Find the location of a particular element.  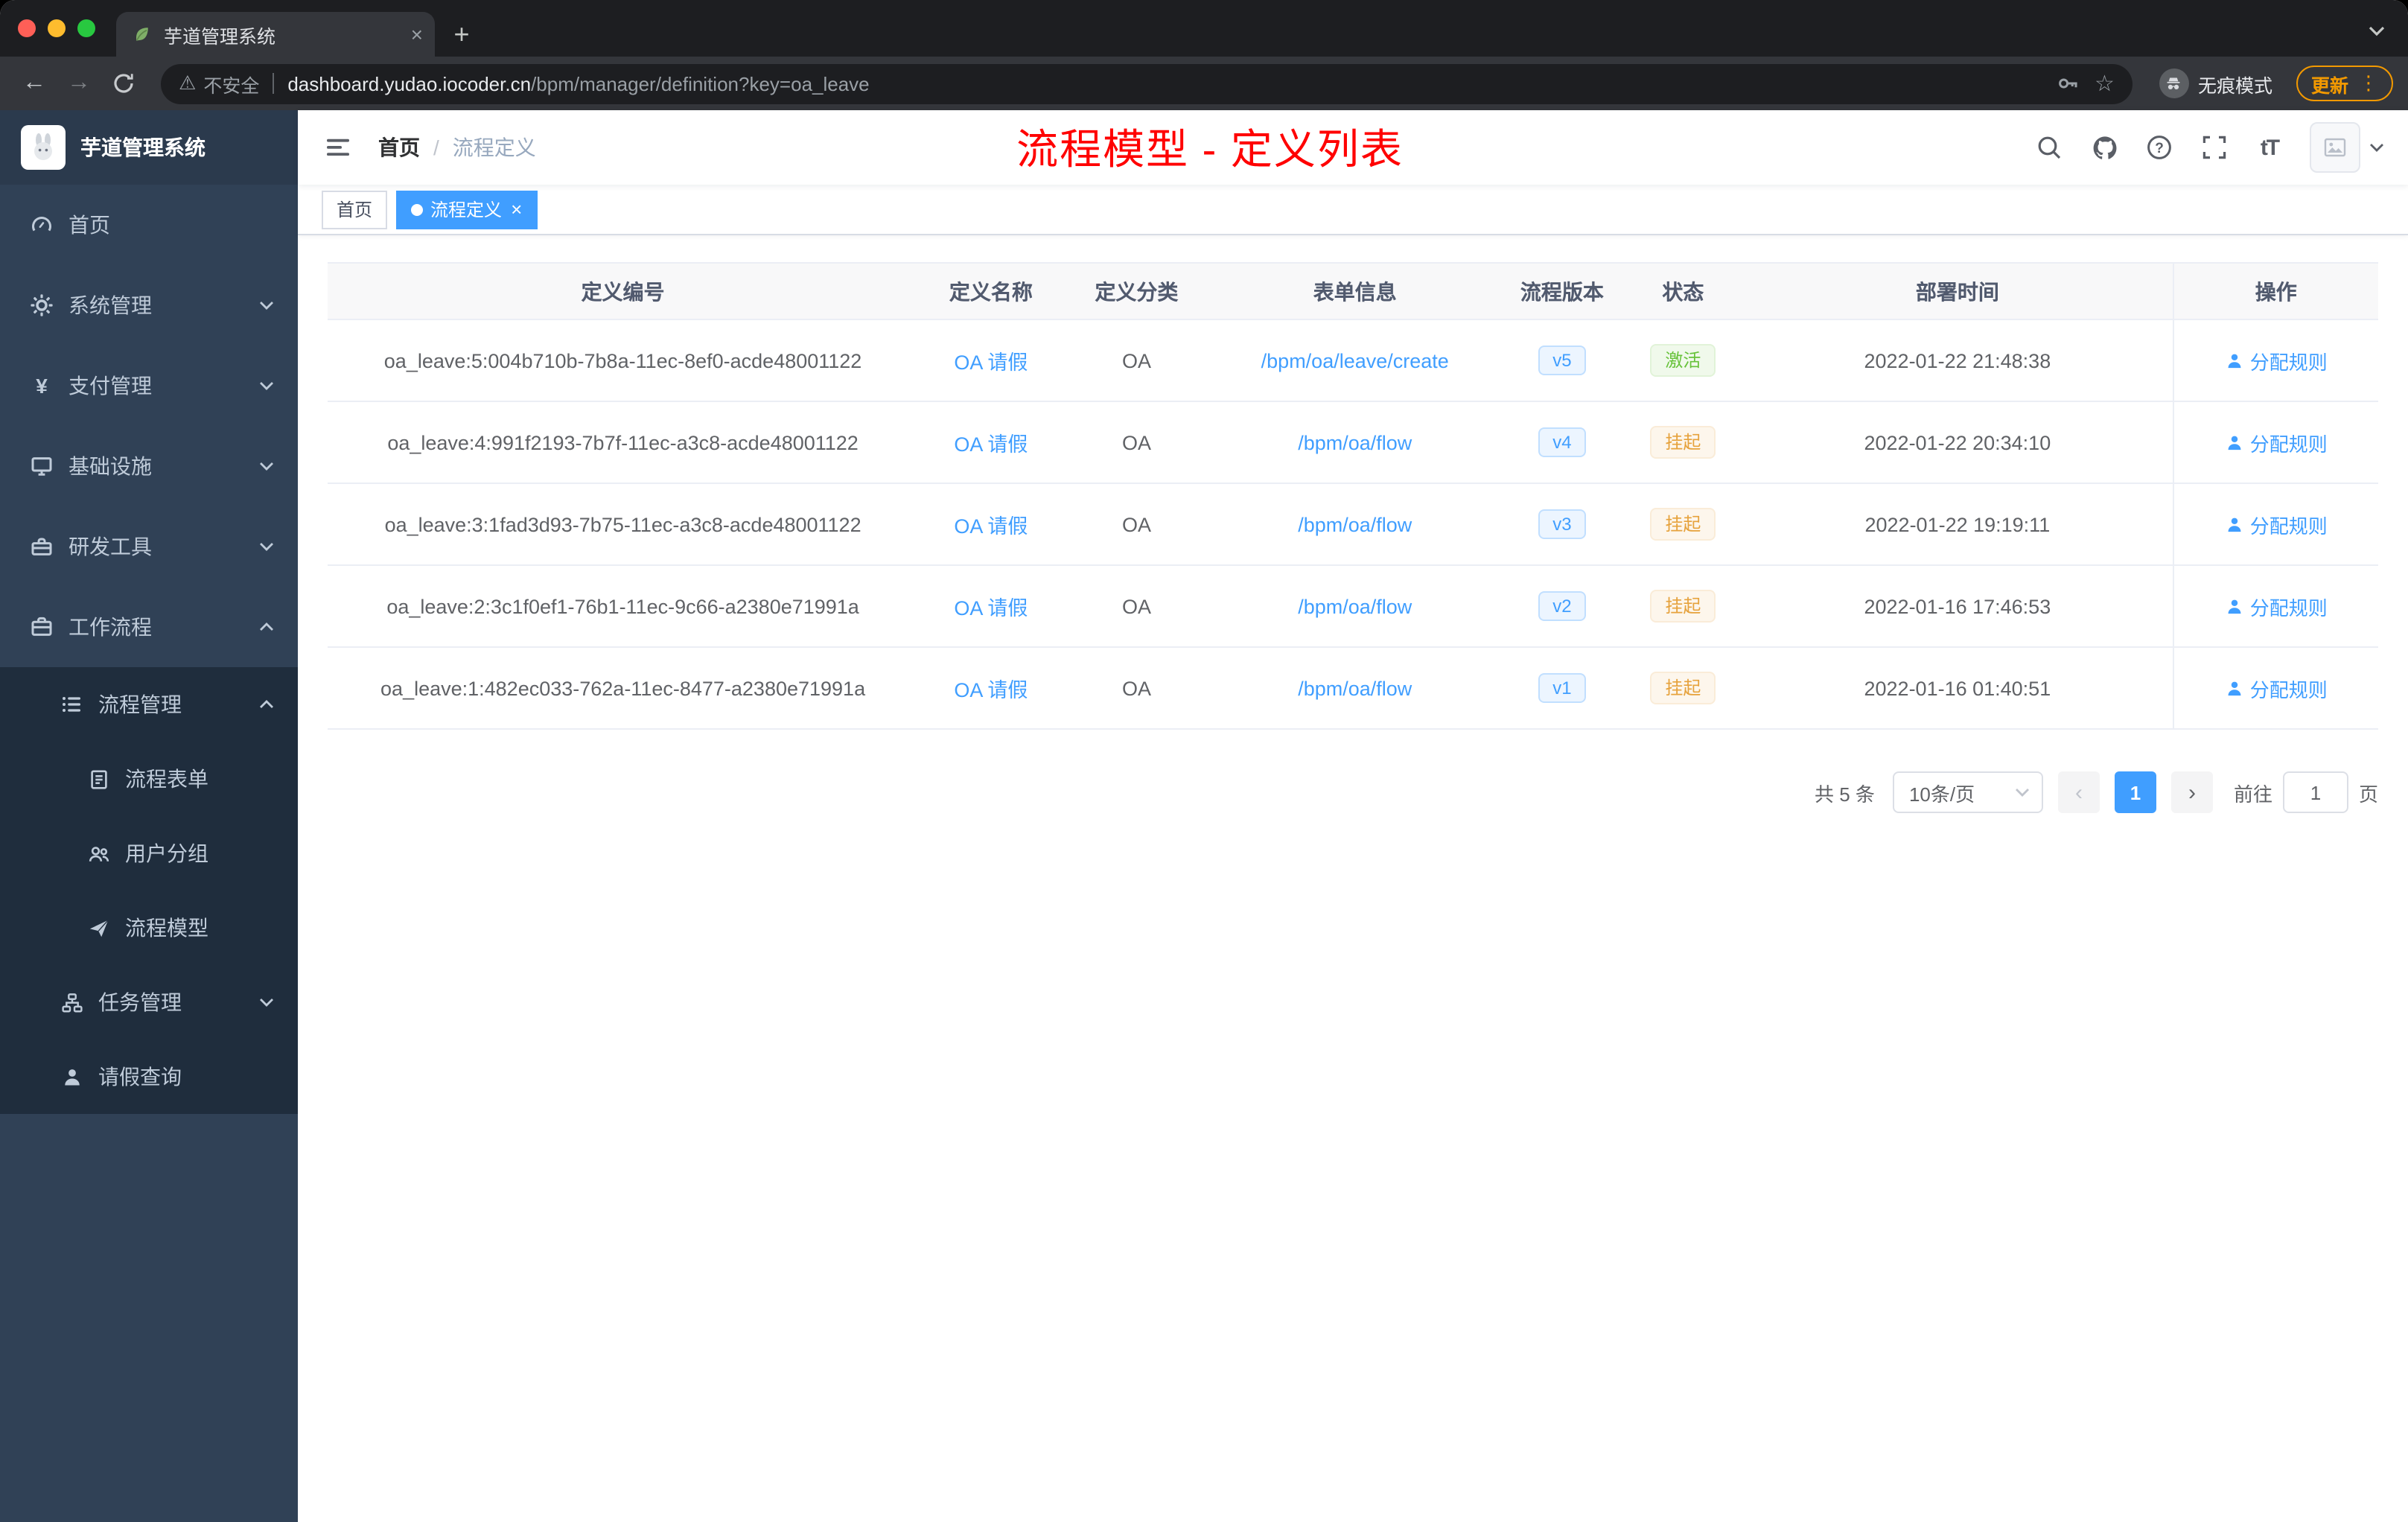

paper-plane-icon is located at coordinates (98, 928).